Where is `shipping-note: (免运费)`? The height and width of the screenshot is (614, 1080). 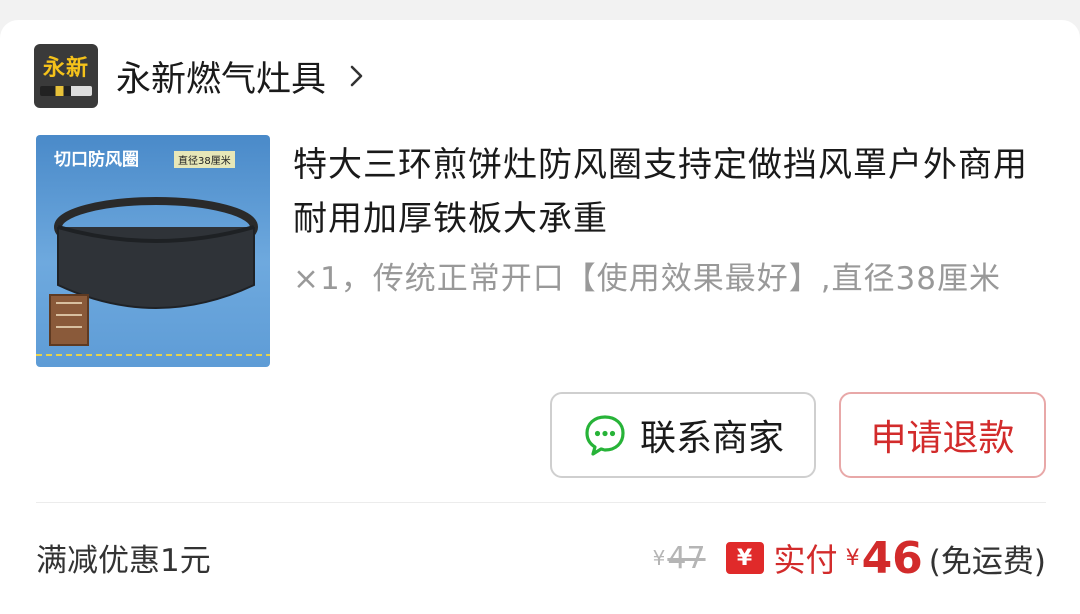
shipping-note: (免运费) is located at coordinates (987, 561).